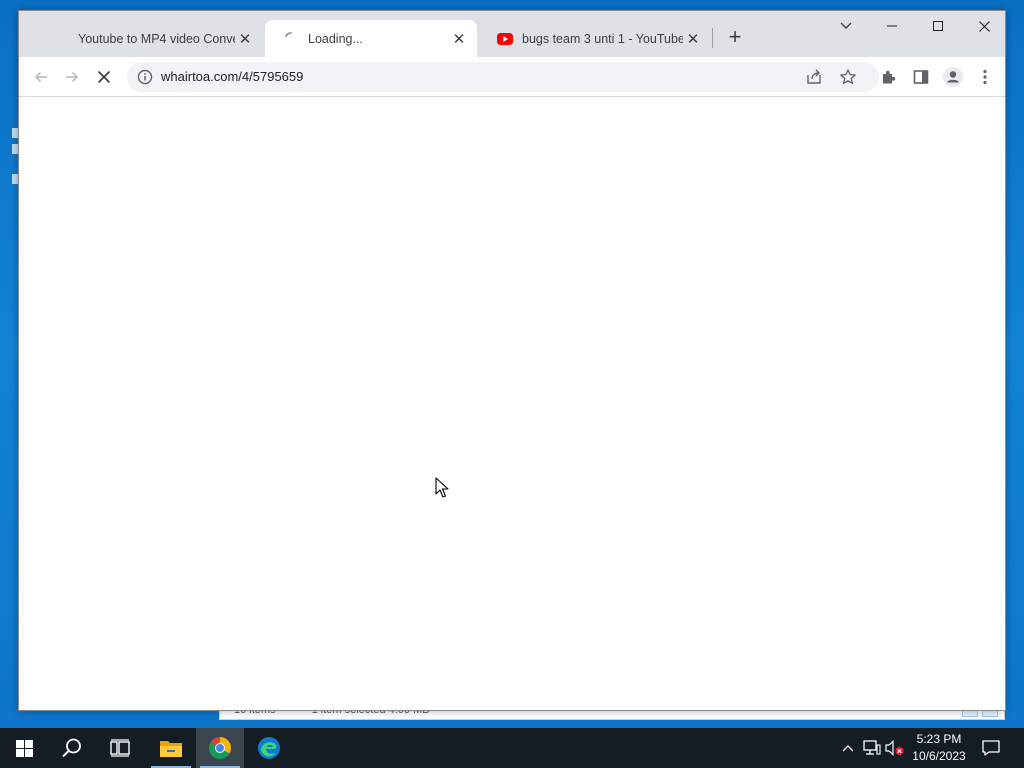 The height and width of the screenshot is (768, 1024). I want to click on tab-title: Youtube to MP4 video Converter, so click(156, 38).